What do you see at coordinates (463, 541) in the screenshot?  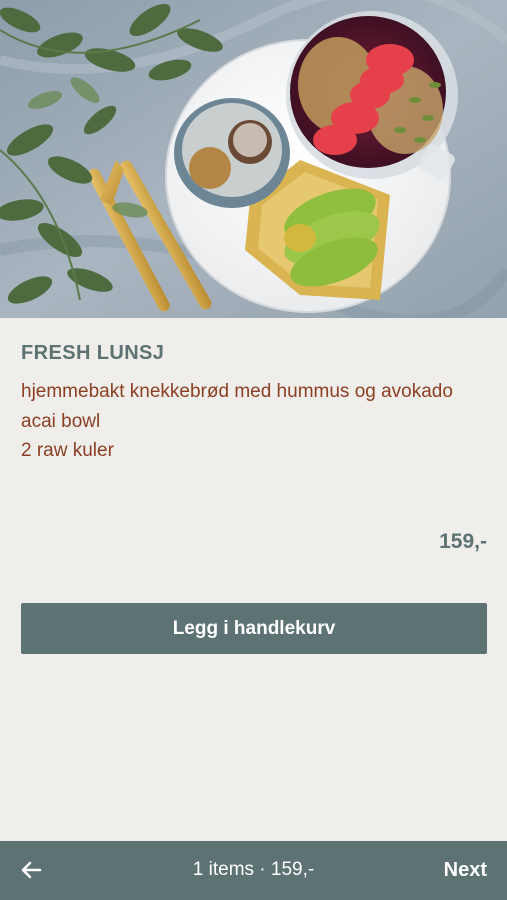 I see `product-price: 159,-` at bounding box center [463, 541].